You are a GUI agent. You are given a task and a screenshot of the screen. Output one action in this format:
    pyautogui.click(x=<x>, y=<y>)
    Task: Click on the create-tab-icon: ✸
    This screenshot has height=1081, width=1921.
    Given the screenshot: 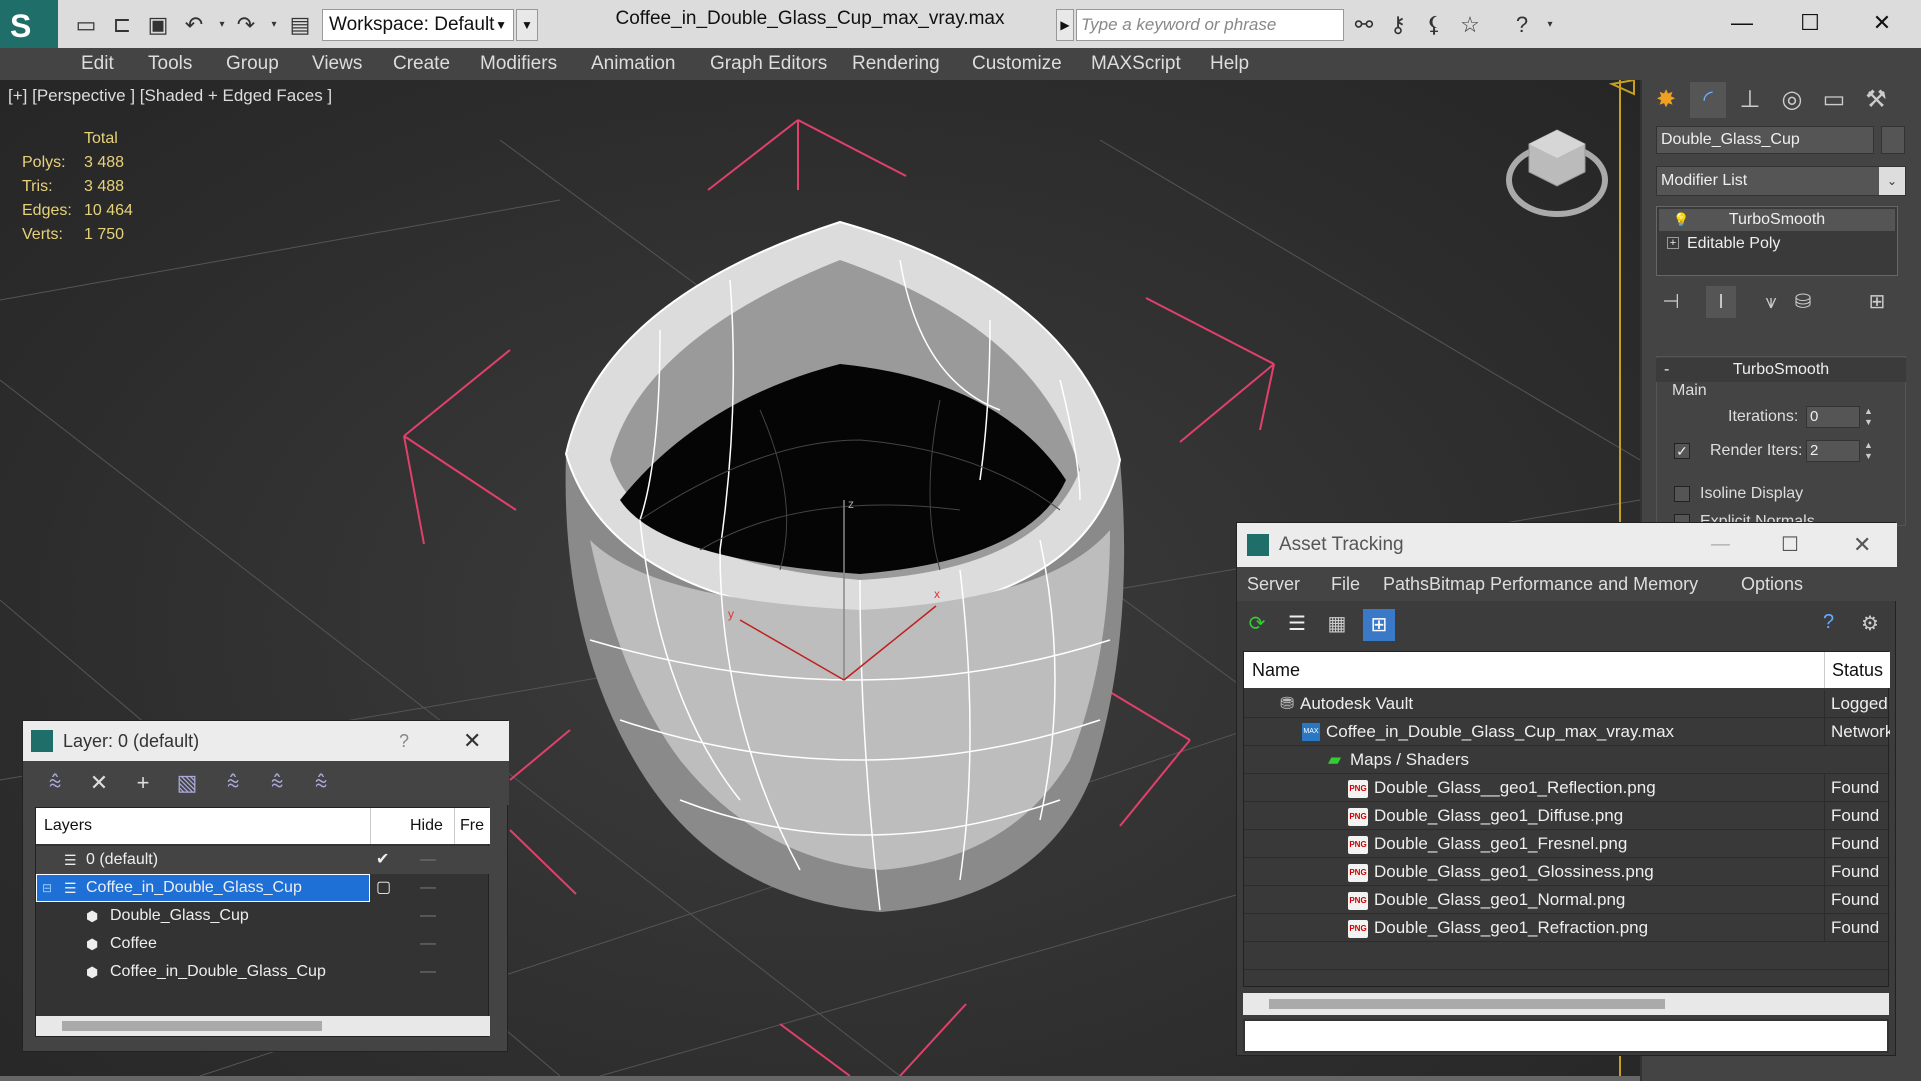 What is the action you would take?
    pyautogui.click(x=1666, y=100)
    